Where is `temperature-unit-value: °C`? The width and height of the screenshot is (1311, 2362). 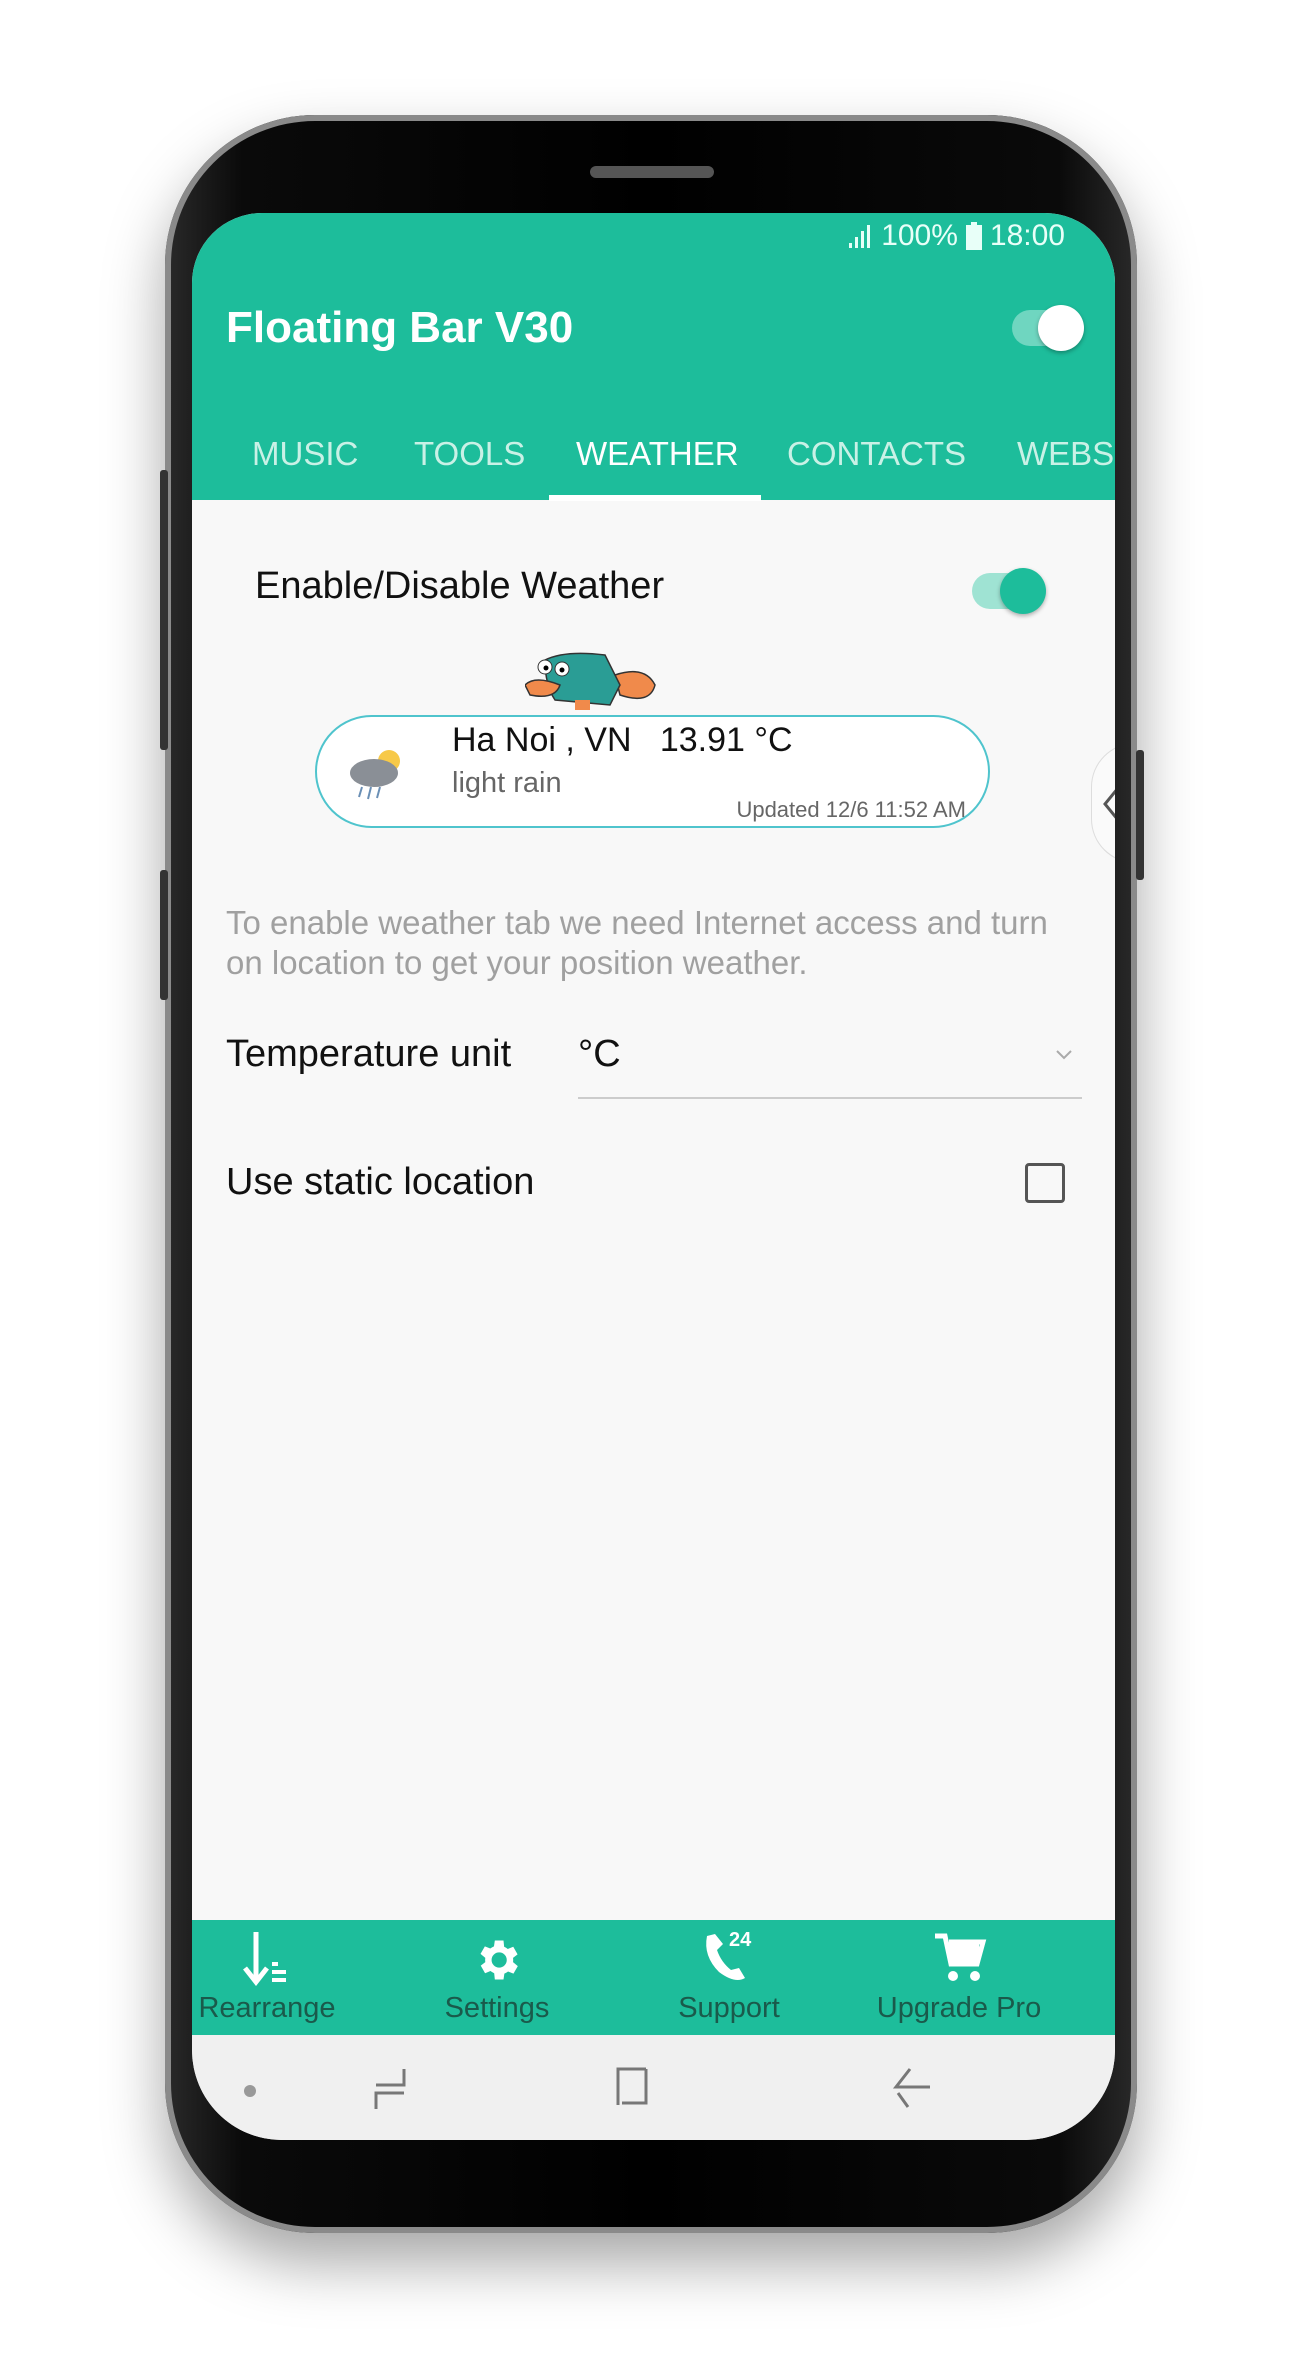 temperature-unit-value: °C is located at coordinates (599, 1054).